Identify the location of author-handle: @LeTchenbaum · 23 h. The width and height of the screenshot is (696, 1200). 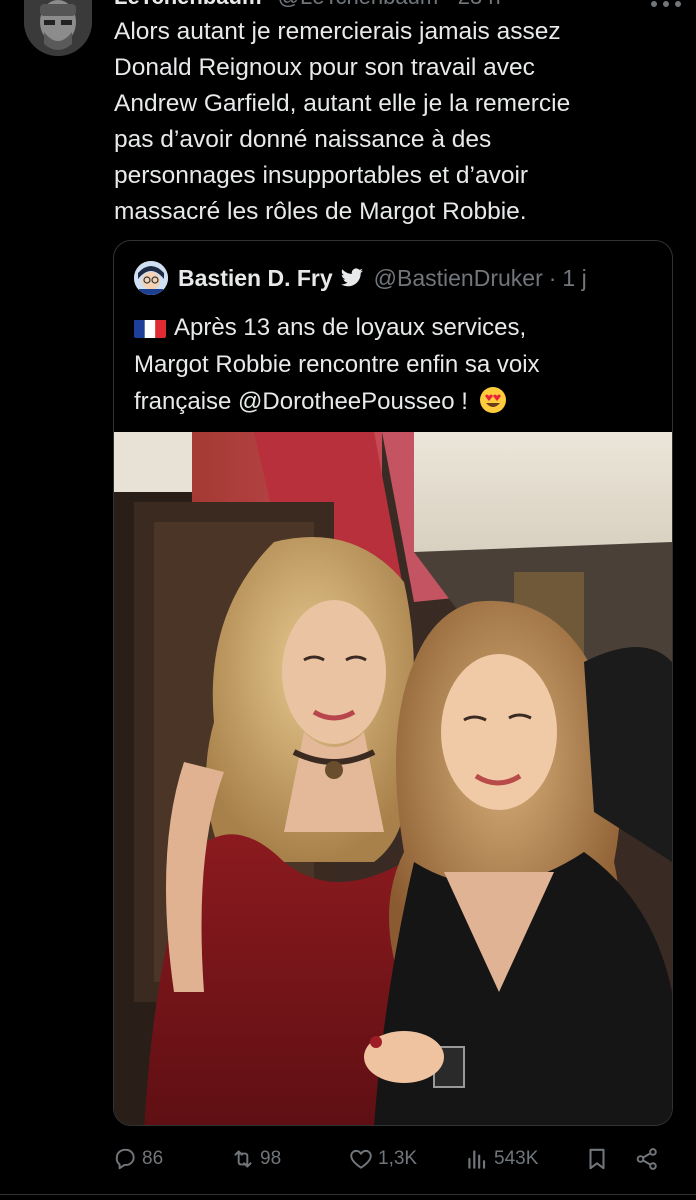
(389, 4).